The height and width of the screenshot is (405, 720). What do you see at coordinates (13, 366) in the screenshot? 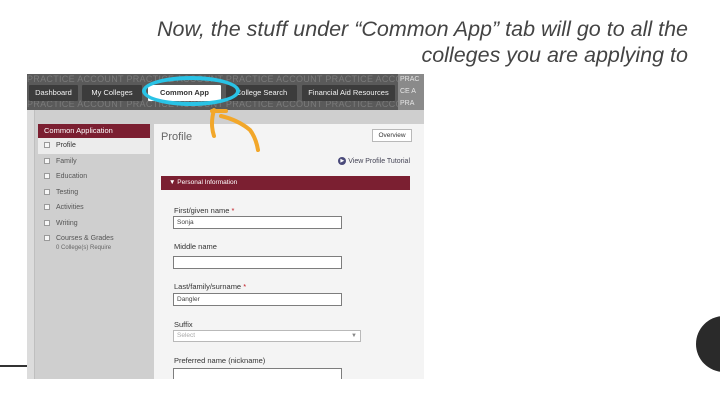
I see `slide-divider` at bounding box center [13, 366].